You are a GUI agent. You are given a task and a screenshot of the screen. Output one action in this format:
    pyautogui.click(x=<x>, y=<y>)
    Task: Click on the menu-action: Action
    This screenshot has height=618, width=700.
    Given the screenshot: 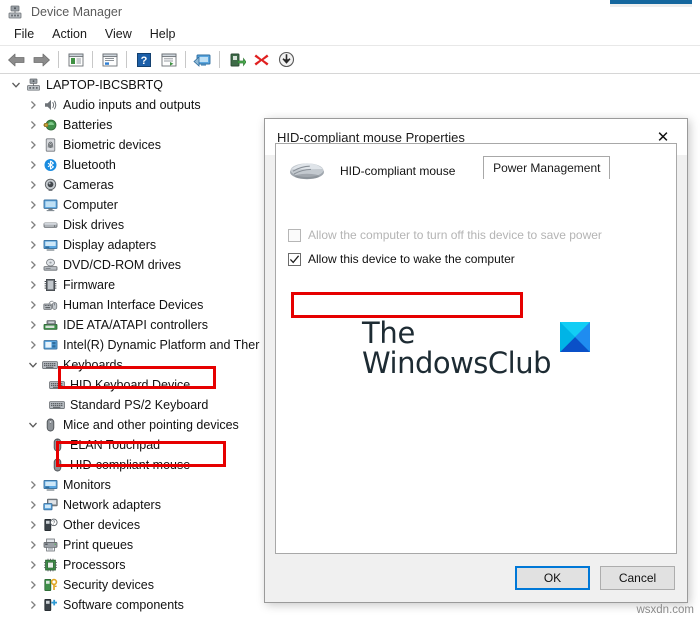 What is the action you would take?
    pyautogui.click(x=69, y=34)
    